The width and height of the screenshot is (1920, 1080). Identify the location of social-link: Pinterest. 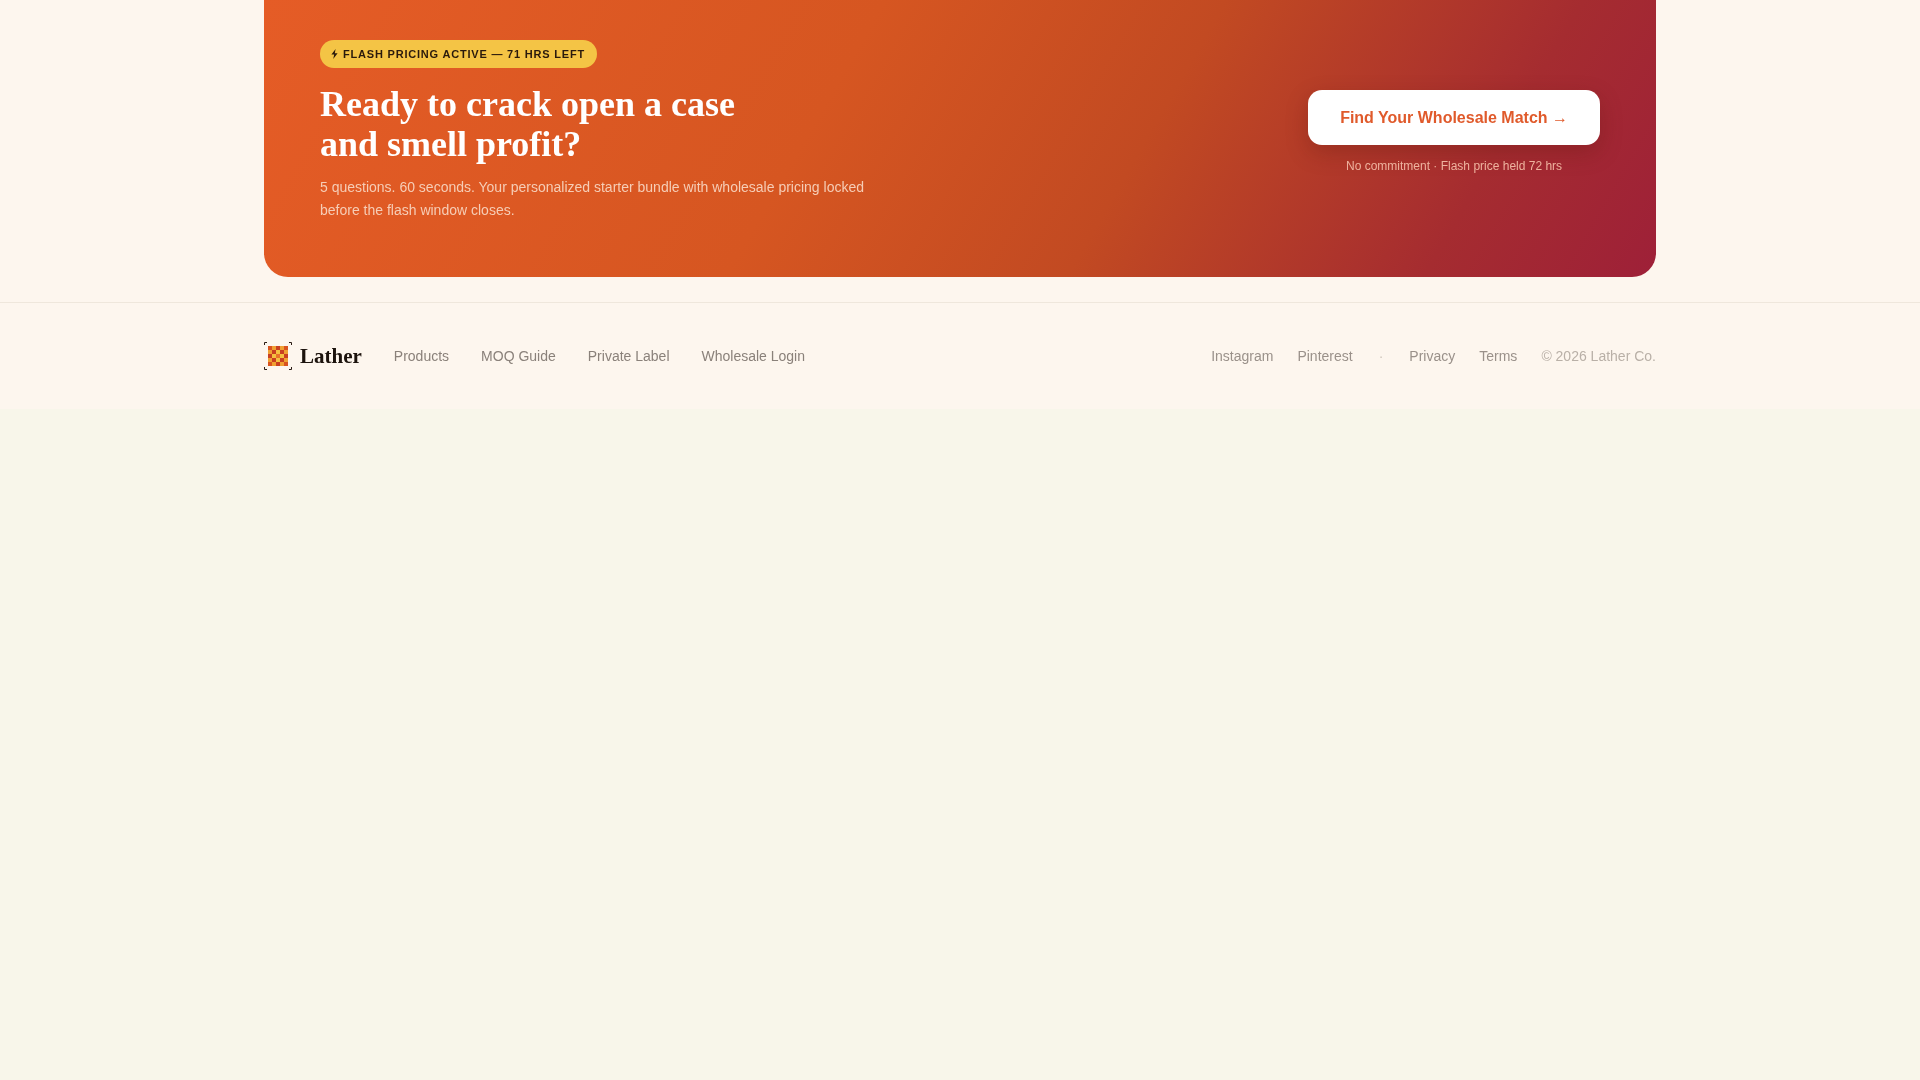
(1325, 356).